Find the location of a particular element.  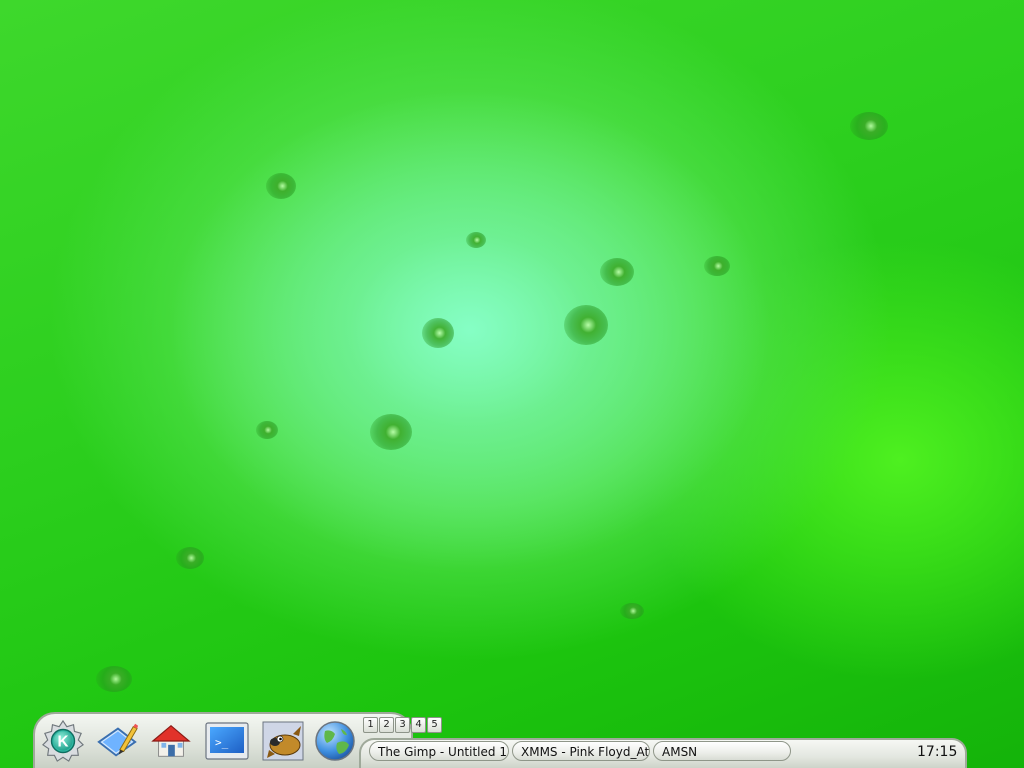

desktop-pager: 1 2 3 4 5 is located at coordinates (402, 725).